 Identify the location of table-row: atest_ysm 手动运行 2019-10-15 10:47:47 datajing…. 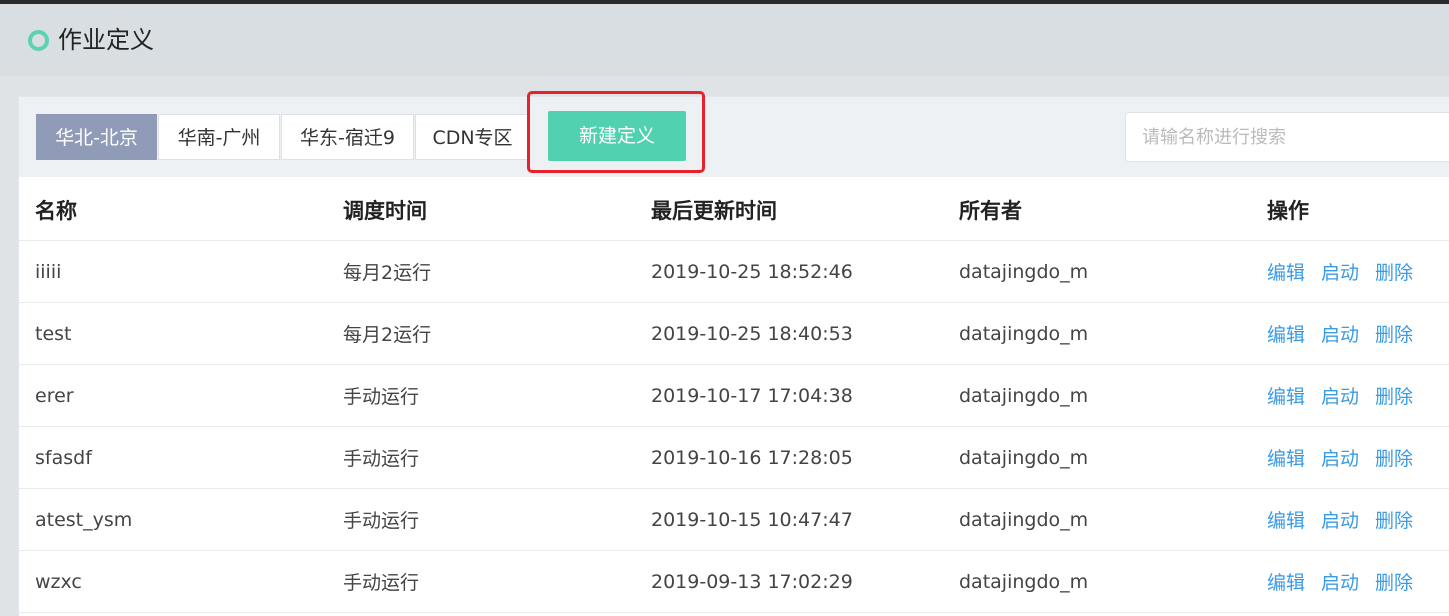
(734, 519).